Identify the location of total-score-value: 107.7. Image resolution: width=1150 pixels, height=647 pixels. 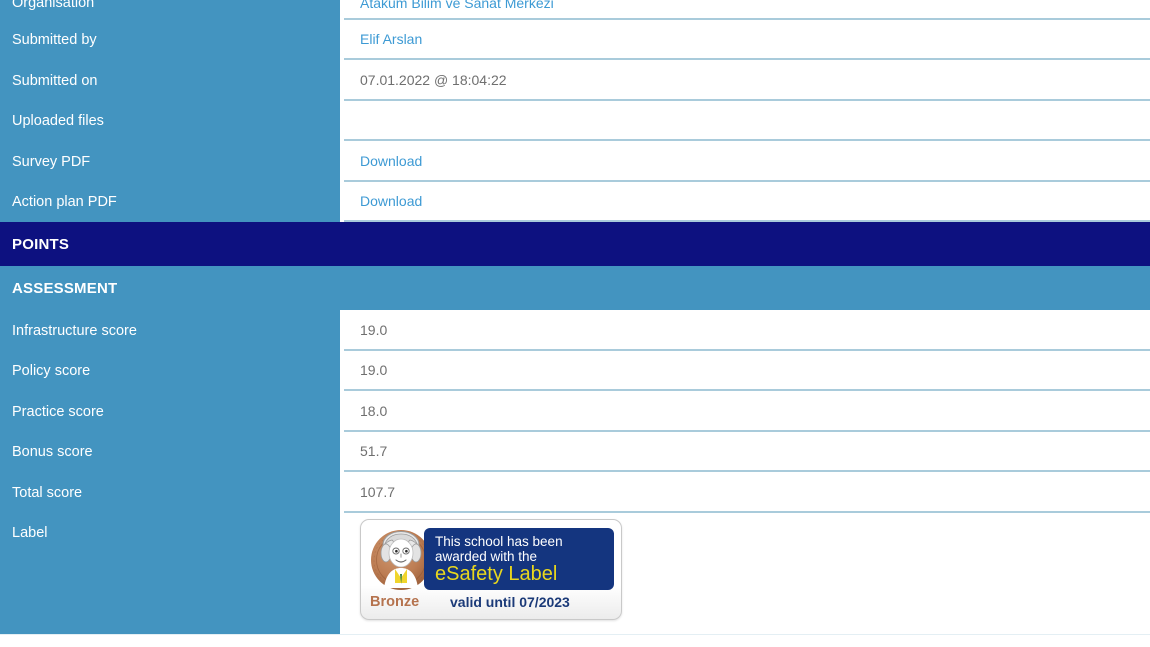
(378, 491).